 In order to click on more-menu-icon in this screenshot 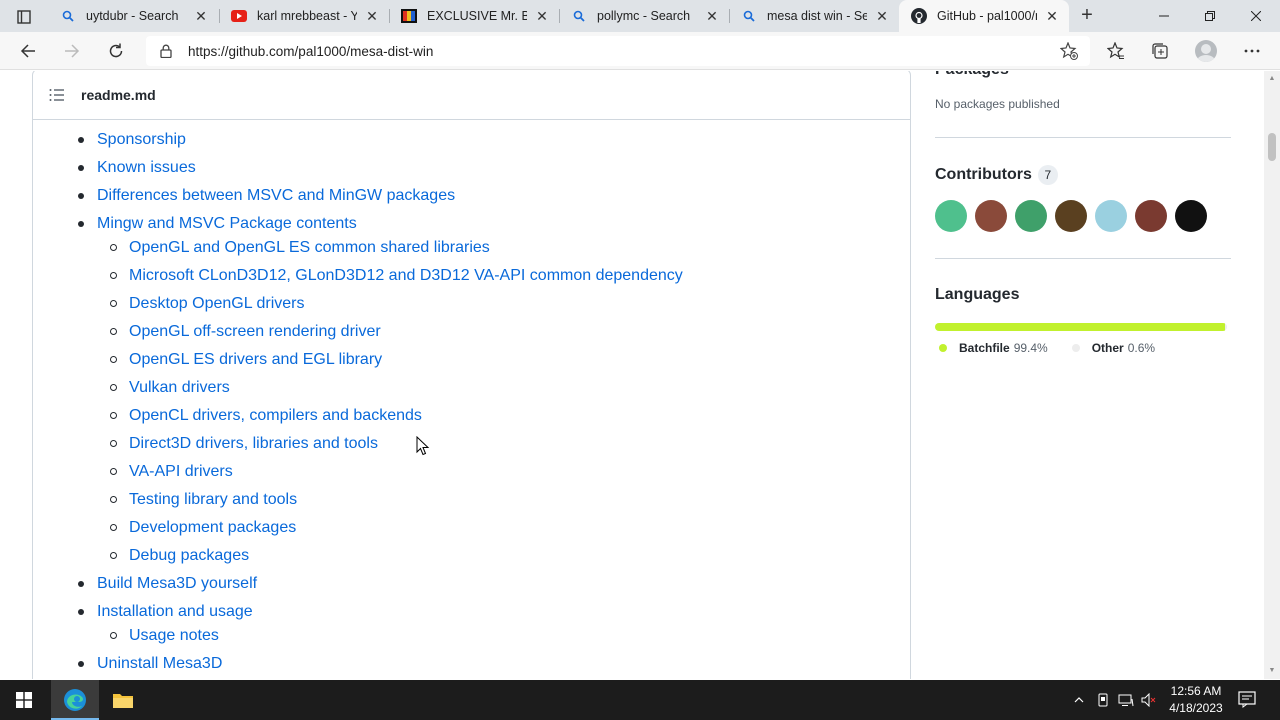, I will do `click(1252, 51)`.